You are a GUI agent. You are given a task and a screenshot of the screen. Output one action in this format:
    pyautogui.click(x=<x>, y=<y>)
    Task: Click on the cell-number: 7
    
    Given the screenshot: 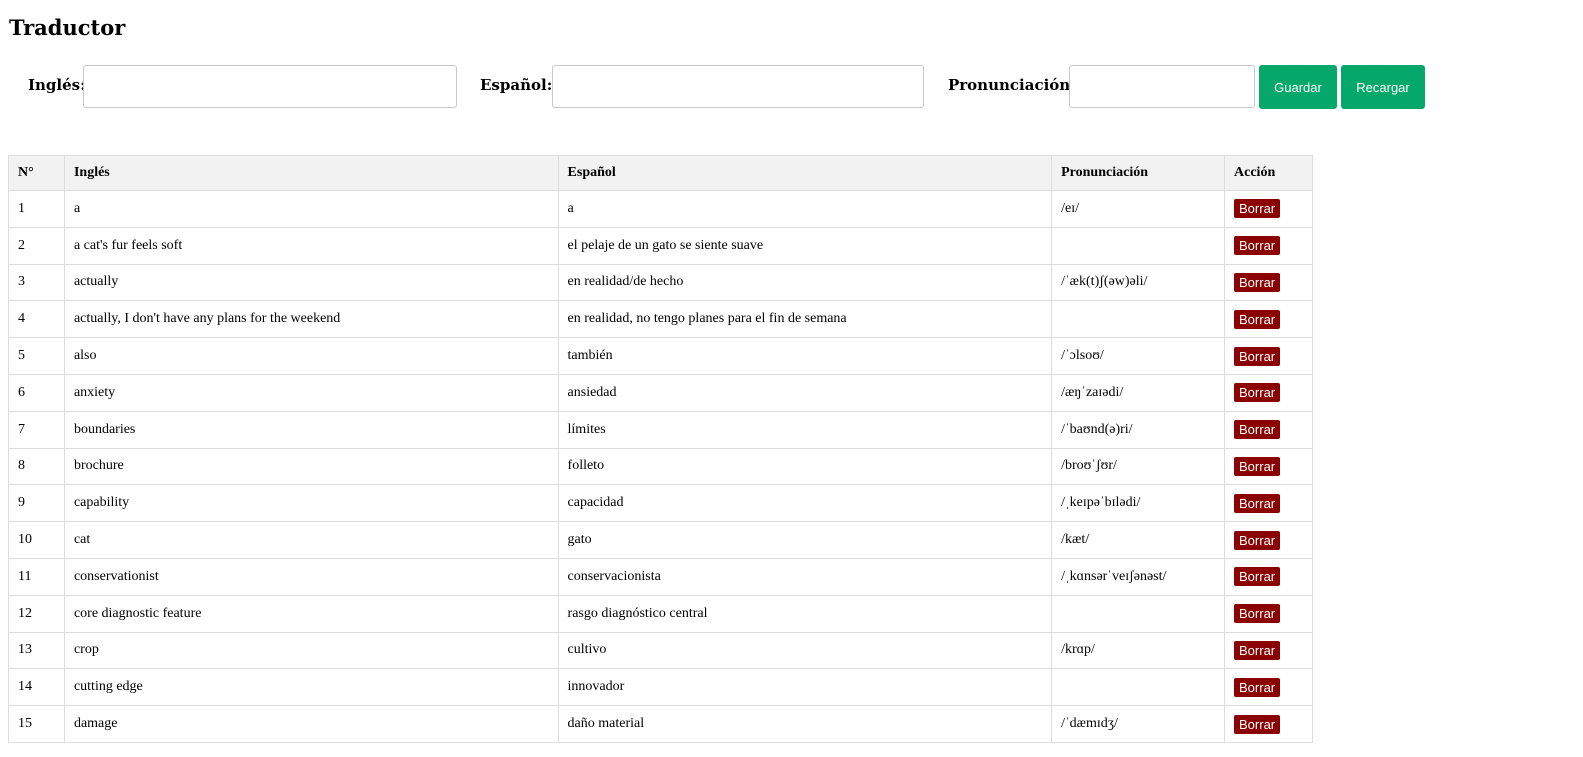 What is the action you would take?
    pyautogui.click(x=36, y=429)
    